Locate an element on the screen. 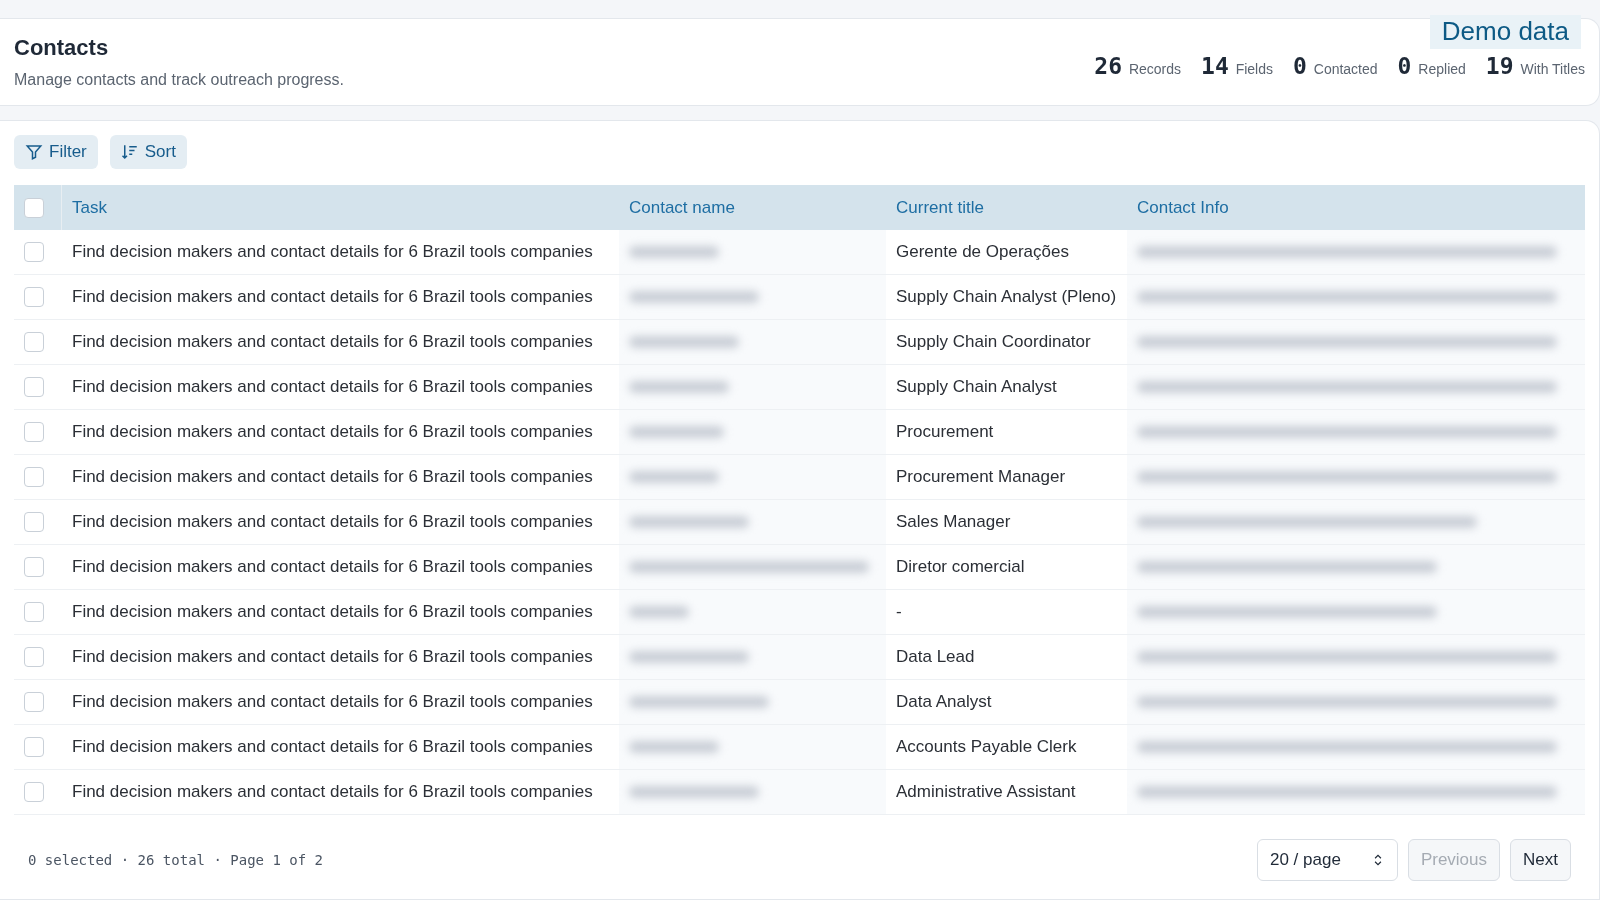 Image resolution: width=1600 pixels, height=900 pixels. sort-button: Sort is located at coordinates (148, 152).